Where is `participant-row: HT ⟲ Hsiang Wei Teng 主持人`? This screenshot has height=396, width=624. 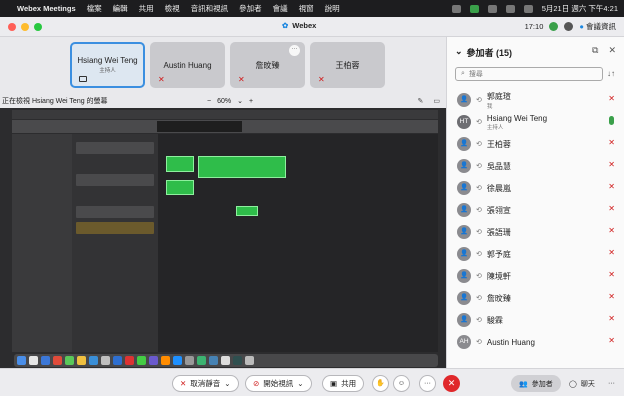
participant-row: HT ⟲ Hsiang Wei Teng 主持人 is located at coordinates (535, 122).